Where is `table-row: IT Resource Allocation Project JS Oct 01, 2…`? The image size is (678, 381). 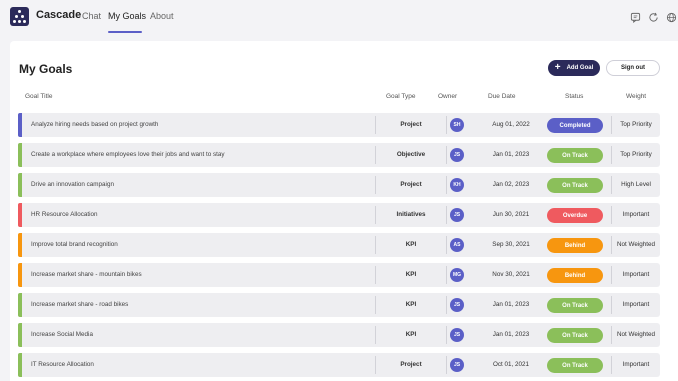 table-row: IT Resource Allocation Project JS Oct 01, 2… is located at coordinates (339, 365).